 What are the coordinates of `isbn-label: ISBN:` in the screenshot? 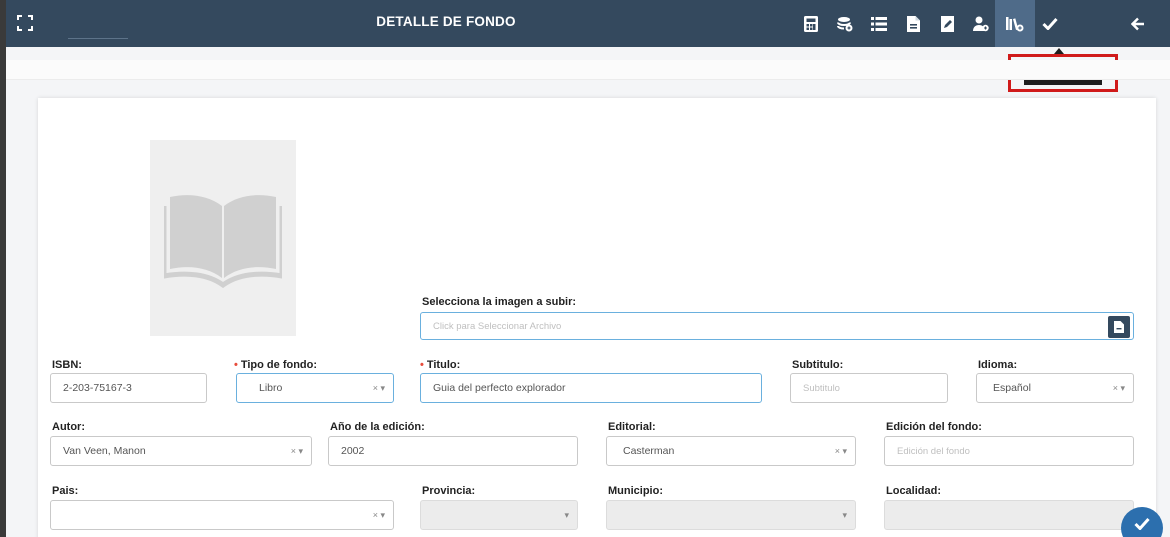 It's located at (67, 365).